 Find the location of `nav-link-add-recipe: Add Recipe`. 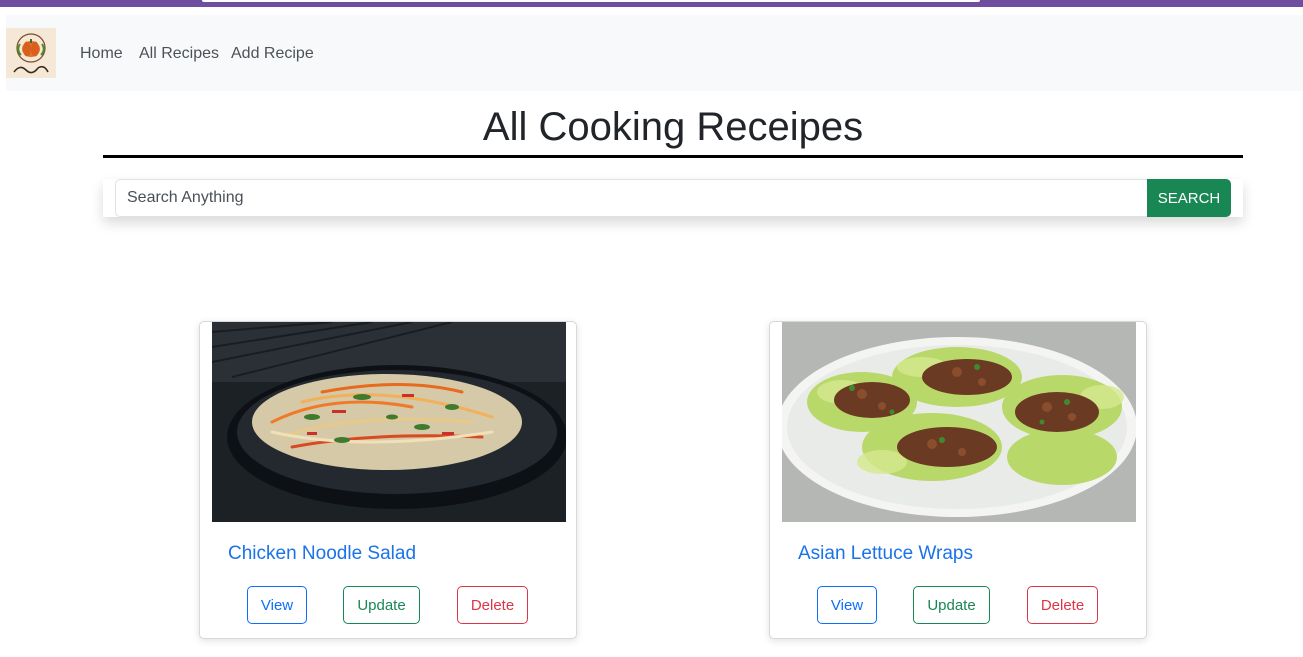

nav-link-add-recipe: Add Recipe is located at coordinates (272, 54).